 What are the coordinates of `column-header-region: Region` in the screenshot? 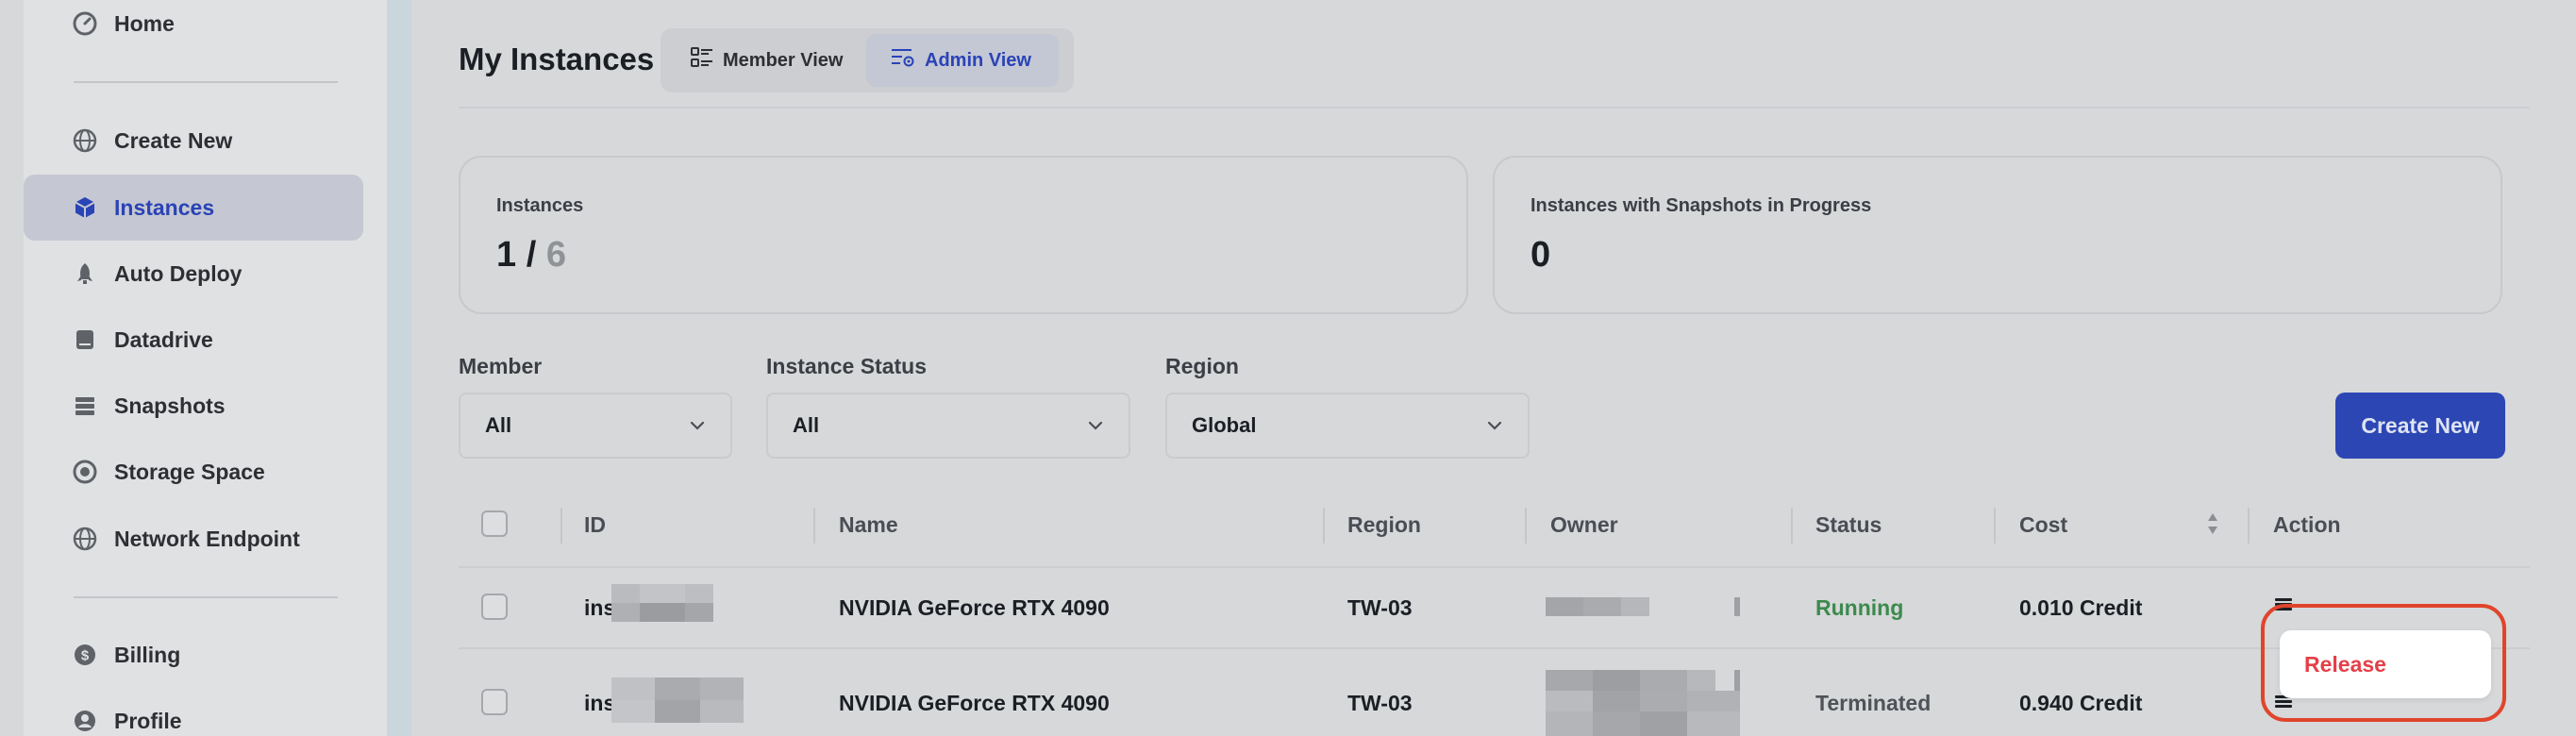 It's located at (1384, 525).